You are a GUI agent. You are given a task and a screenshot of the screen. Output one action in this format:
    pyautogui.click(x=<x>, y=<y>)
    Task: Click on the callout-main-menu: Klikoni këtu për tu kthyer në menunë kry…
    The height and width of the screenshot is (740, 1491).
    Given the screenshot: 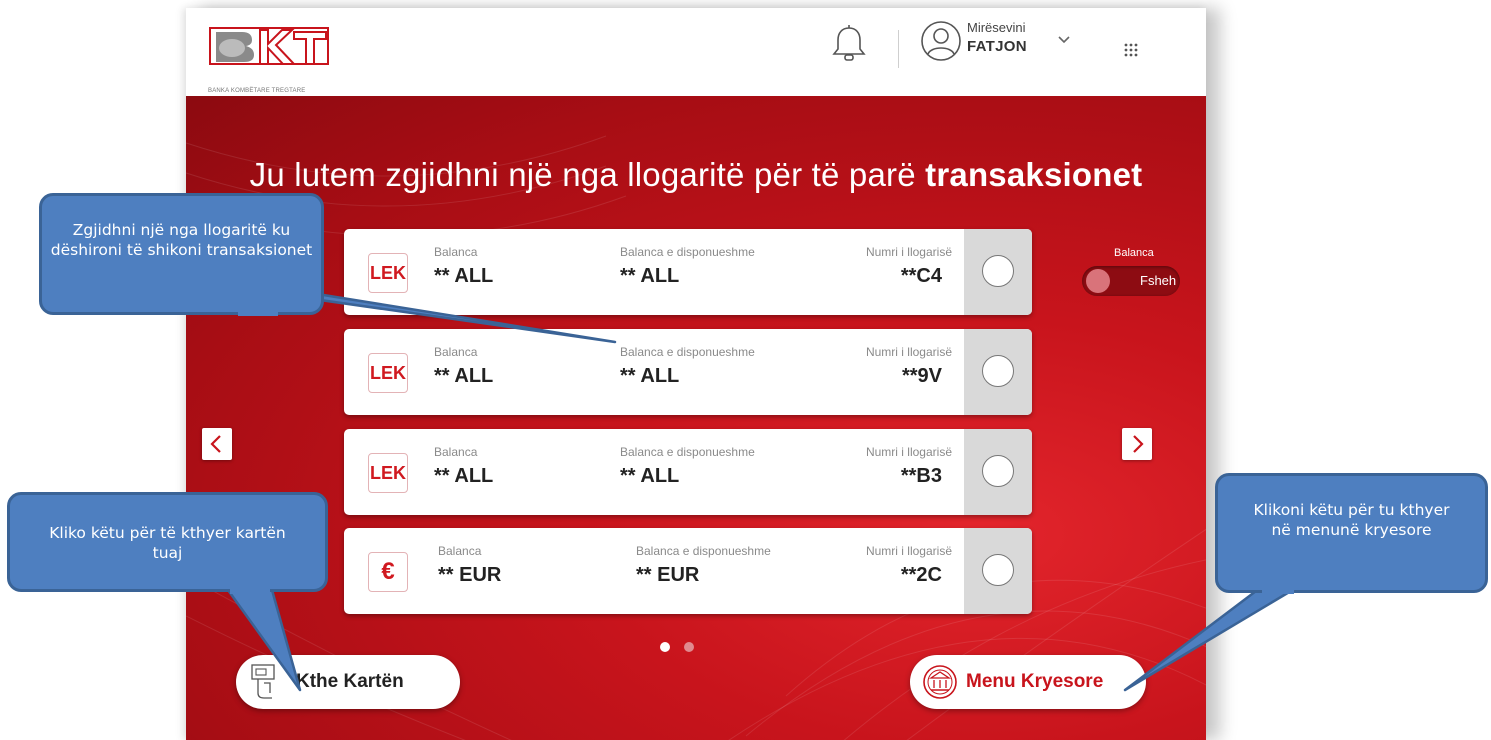 What is the action you would take?
    pyautogui.click(x=1351, y=533)
    